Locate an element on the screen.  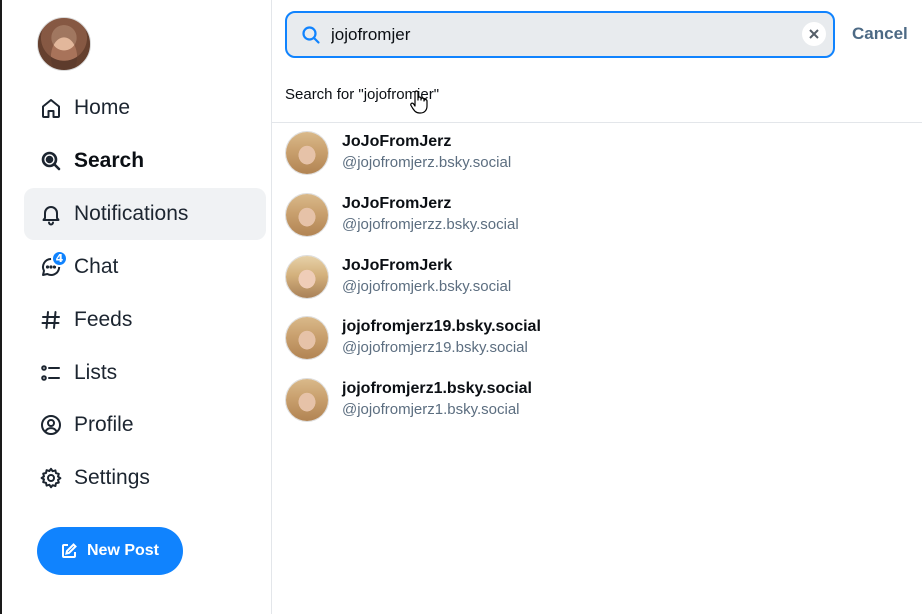
result-name: jojofromjerz19.bsky.social is located at coordinates (441, 326).